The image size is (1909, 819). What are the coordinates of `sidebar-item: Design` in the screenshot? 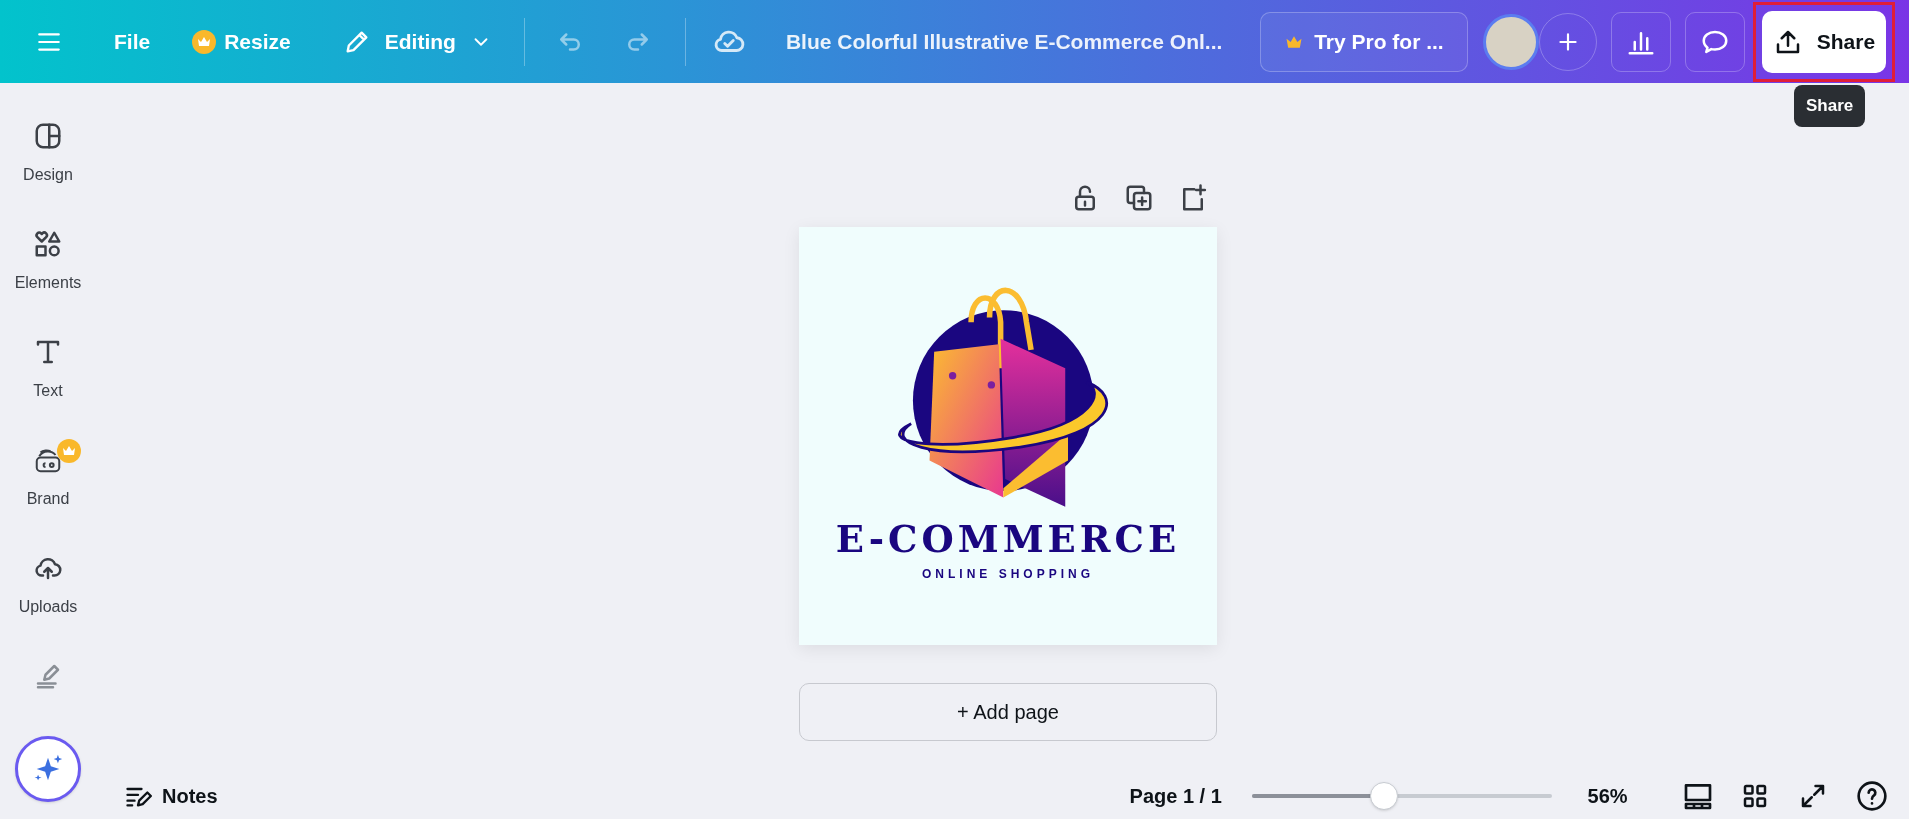 It's located at (48, 169).